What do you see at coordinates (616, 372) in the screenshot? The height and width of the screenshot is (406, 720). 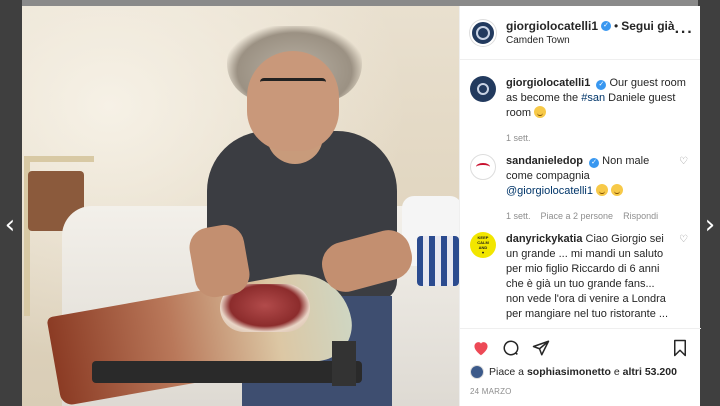 I see `likes-middle: e` at bounding box center [616, 372].